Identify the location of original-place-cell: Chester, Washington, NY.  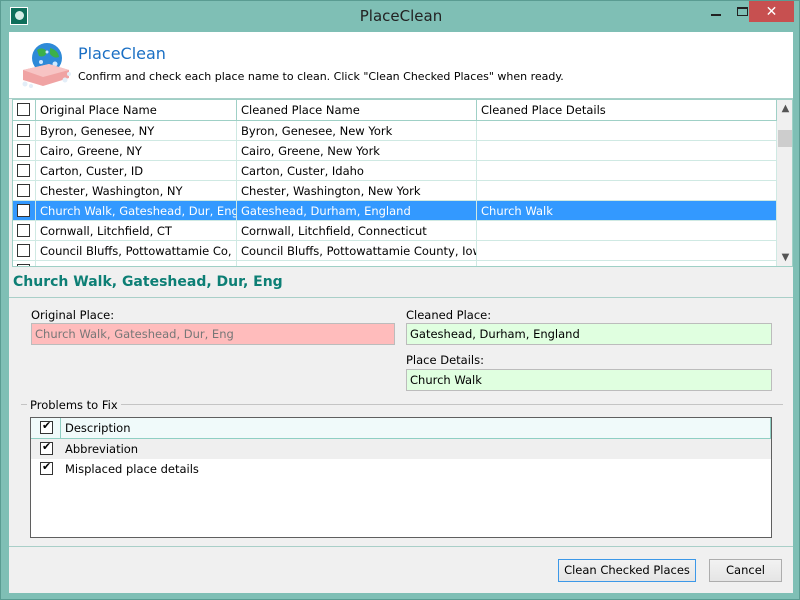
(136, 191).